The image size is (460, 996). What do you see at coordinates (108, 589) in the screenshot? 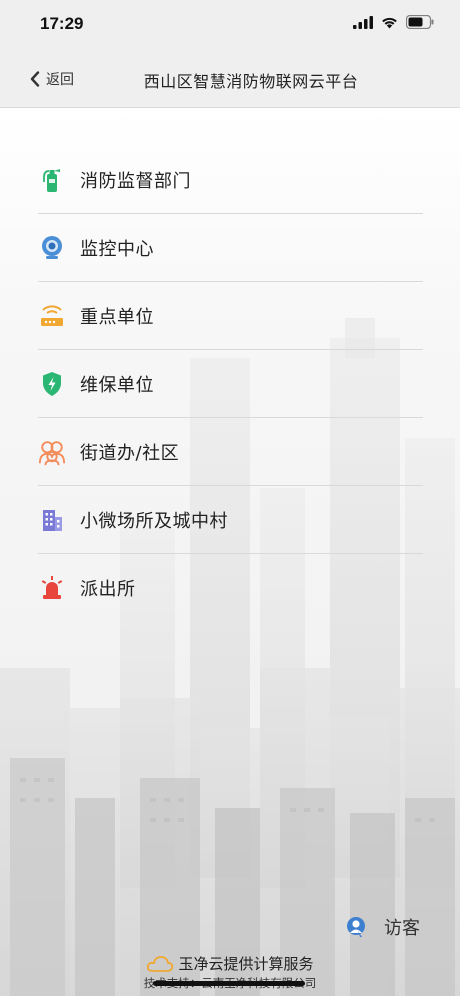
I see `menu-item-label: 派出所` at bounding box center [108, 589].